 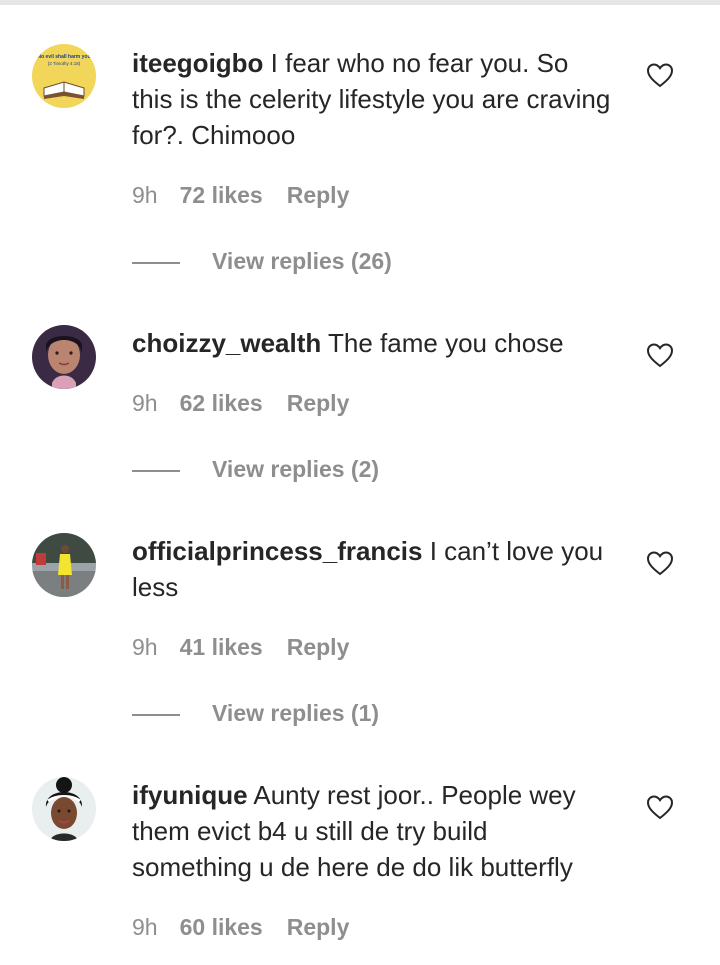 What do you see at coordinates (64, 63) in the screenshot?
I see `avatar-caption-ref: (2 Timothy 4:18)` at bounding box center [64, 63].